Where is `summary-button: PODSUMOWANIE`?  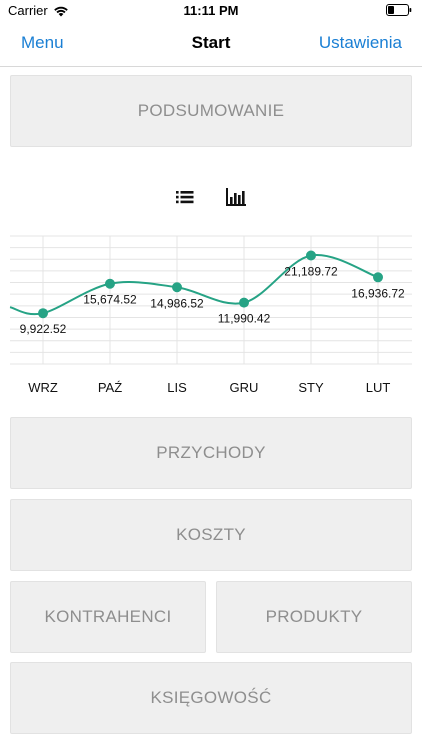
summary-button: PODSUMOWANIE is located at coordinates (211, 111).